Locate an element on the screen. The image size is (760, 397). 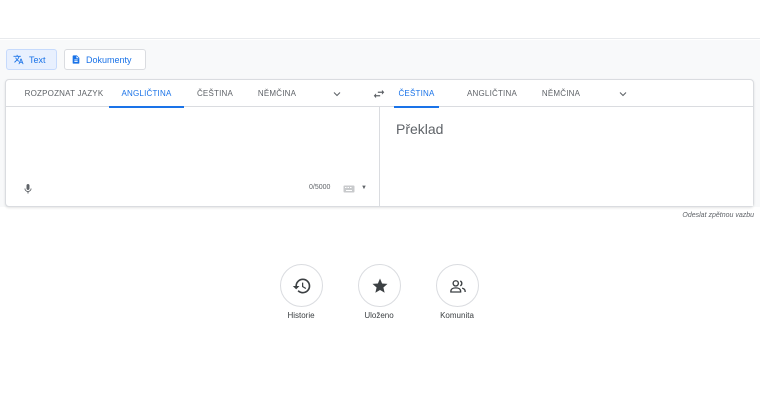
top-bar is located at coordinates (380, 19).